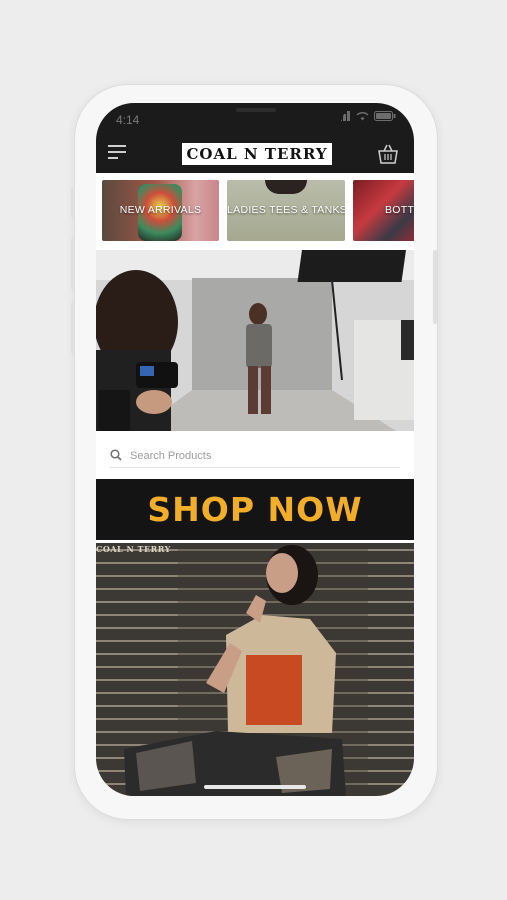 This screenshot has width=507, height=900. What do you see at coordinates (383, 210) in the screenshot?
I see `category-bottoms: BOTT` at bounding box center [383, 210].